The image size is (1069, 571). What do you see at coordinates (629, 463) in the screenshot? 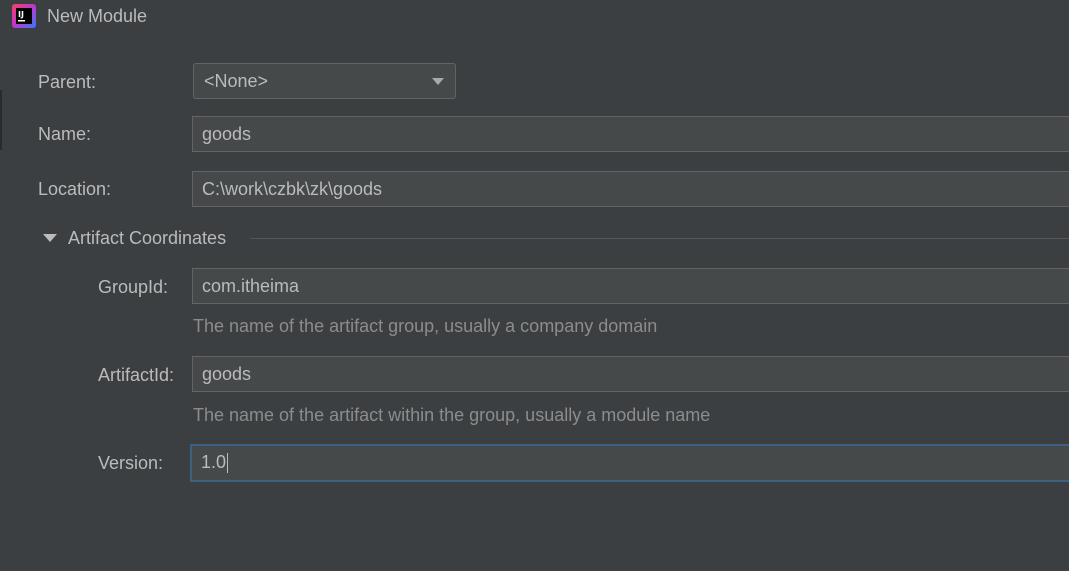
I see `version-field: 1.0` at bounding box center [629, 463].